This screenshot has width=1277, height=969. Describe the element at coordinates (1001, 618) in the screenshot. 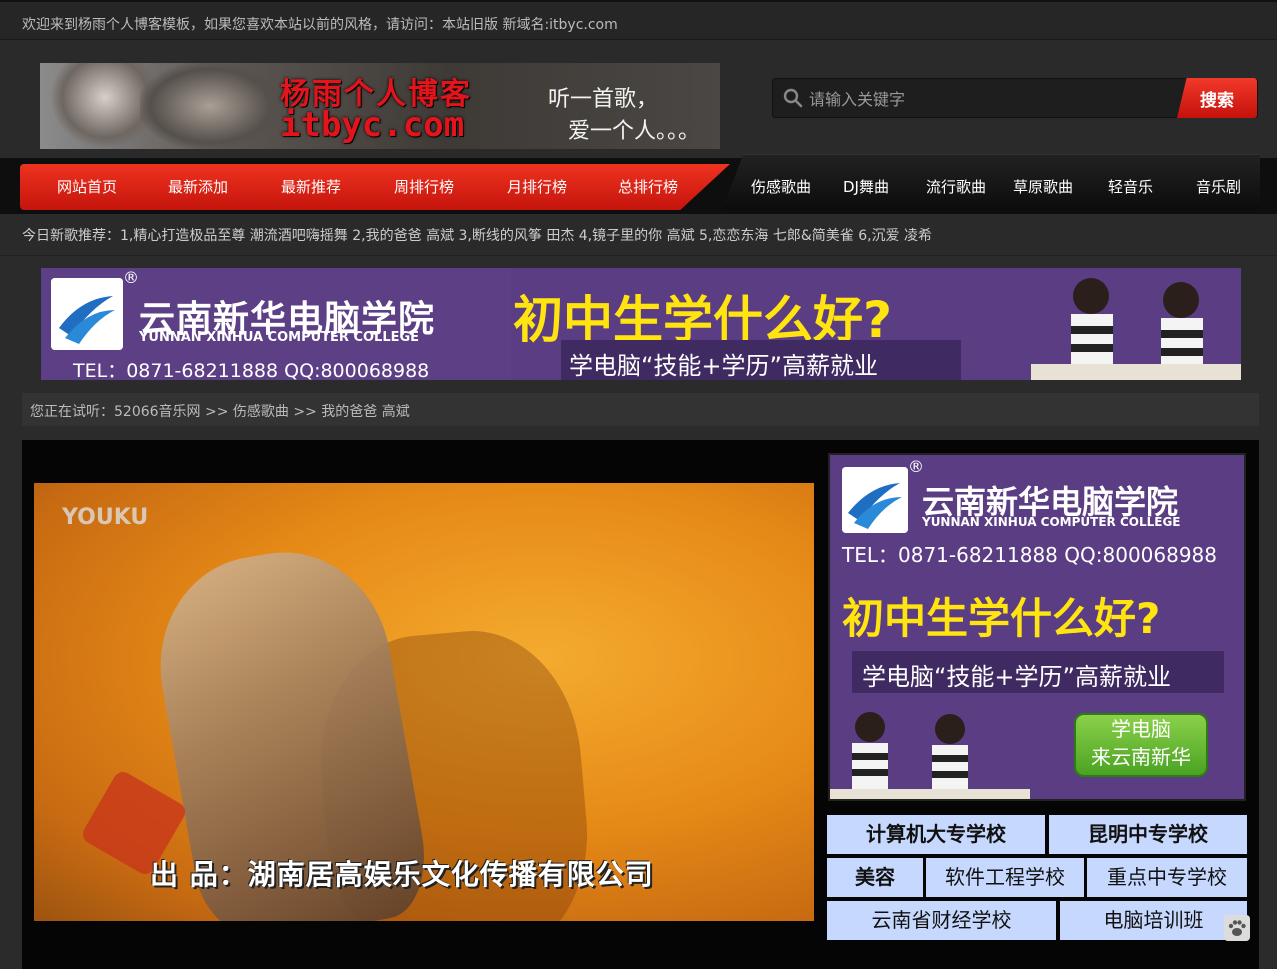

I see `side-ad-headline: 初中生学什么好?` at that location.